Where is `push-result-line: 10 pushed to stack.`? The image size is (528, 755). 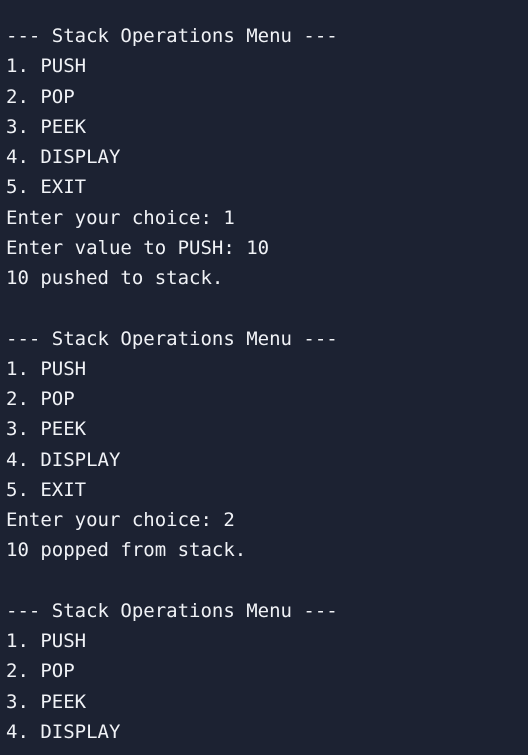
push-result-line: 10 pushed to stack. is located at coordinates (115, 278).